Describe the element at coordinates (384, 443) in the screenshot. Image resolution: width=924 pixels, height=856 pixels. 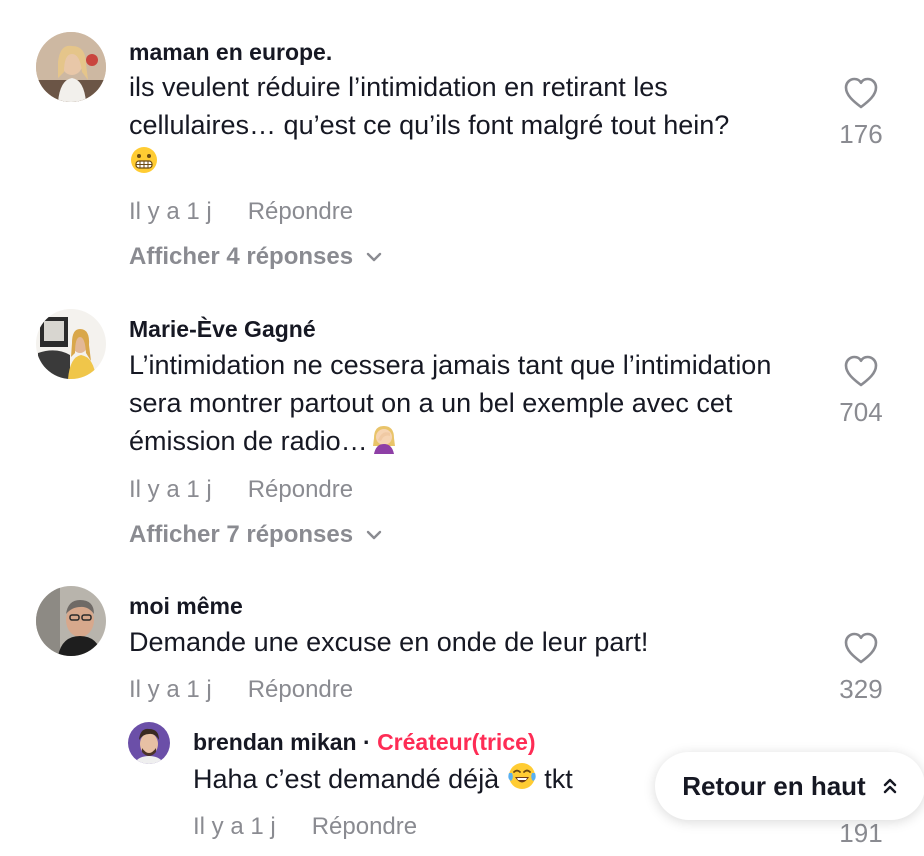
I see `facepalm-emoji-icon` at that location.